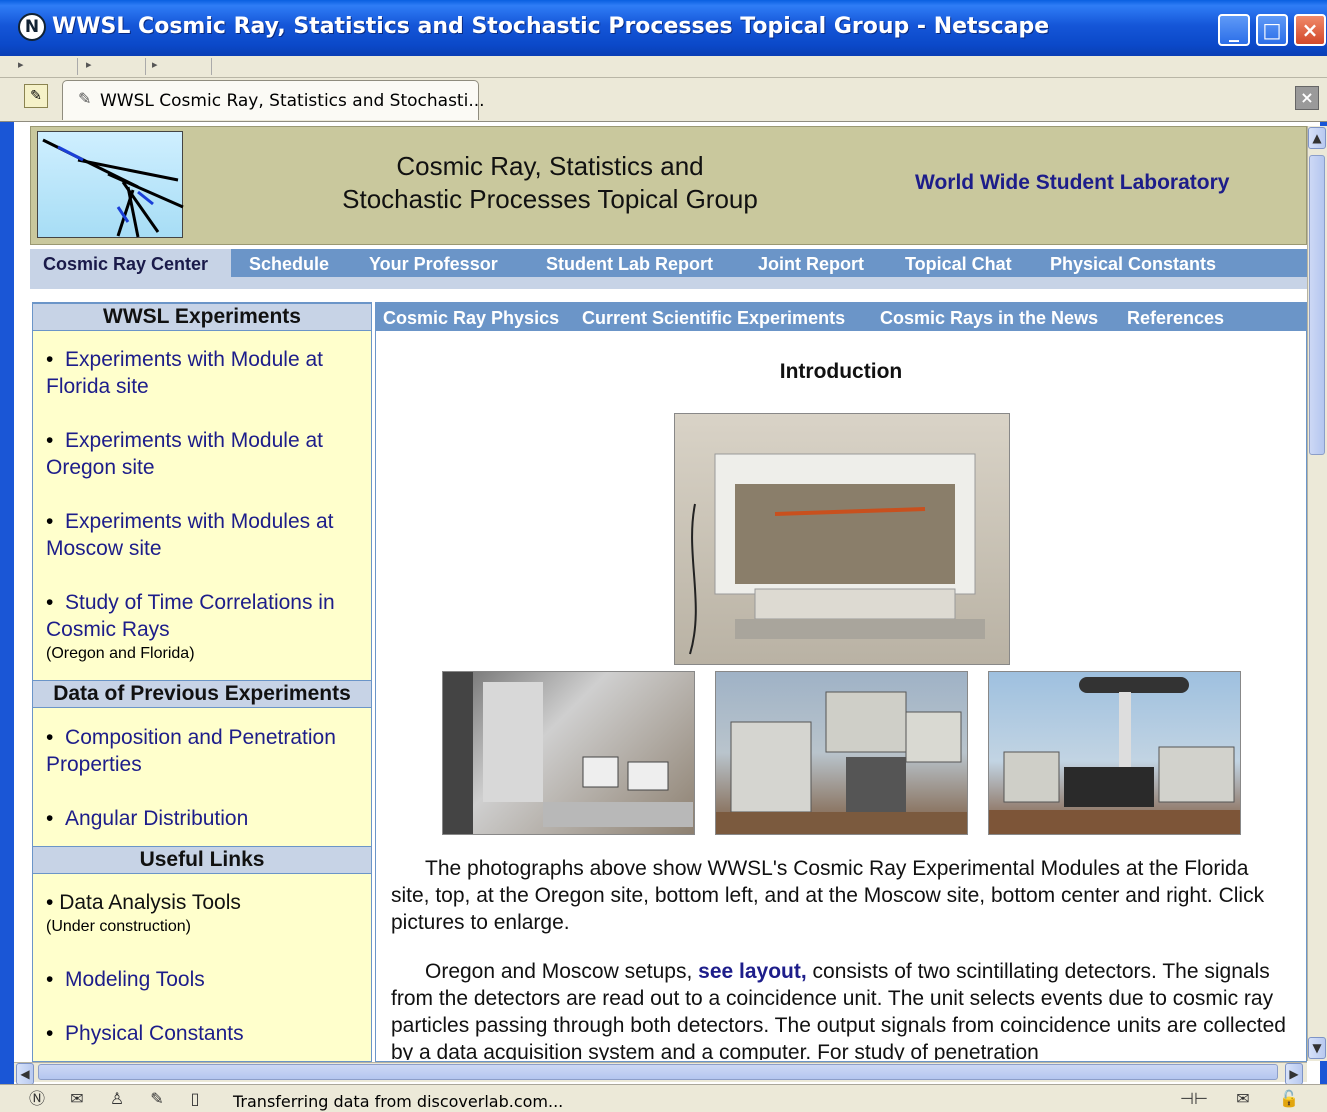 The width and height of the screenshot is (1327, 1112). I want to click on sidebar-note-oregon-florida: (Oregon and Florida), so click(120, 653).